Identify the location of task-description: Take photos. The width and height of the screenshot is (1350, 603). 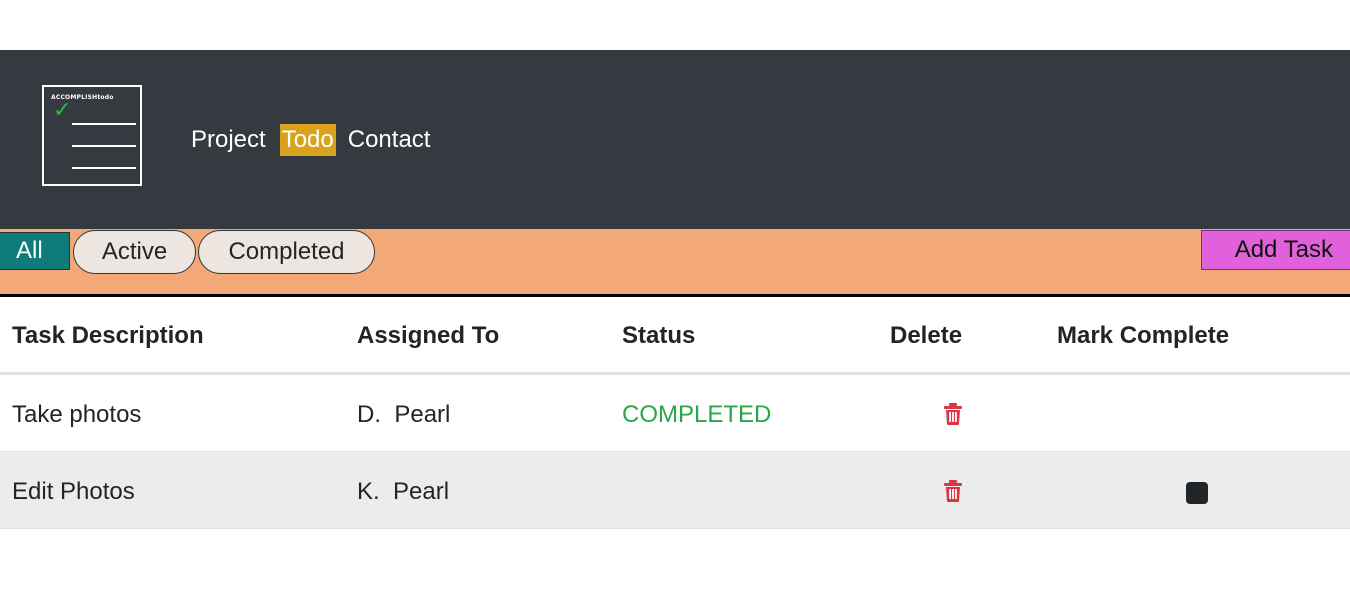
(77, 414).